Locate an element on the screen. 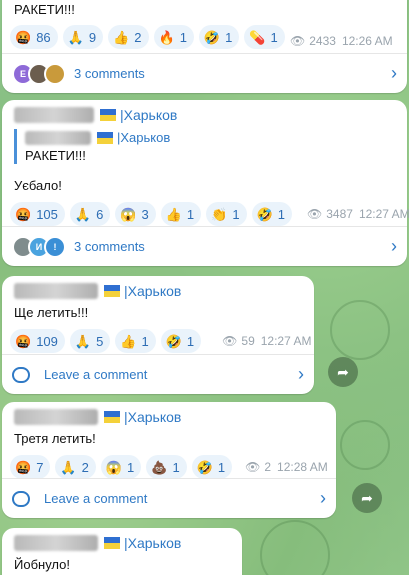  reaction-pill: 🤬 86 is located at coordinates (34, 37).